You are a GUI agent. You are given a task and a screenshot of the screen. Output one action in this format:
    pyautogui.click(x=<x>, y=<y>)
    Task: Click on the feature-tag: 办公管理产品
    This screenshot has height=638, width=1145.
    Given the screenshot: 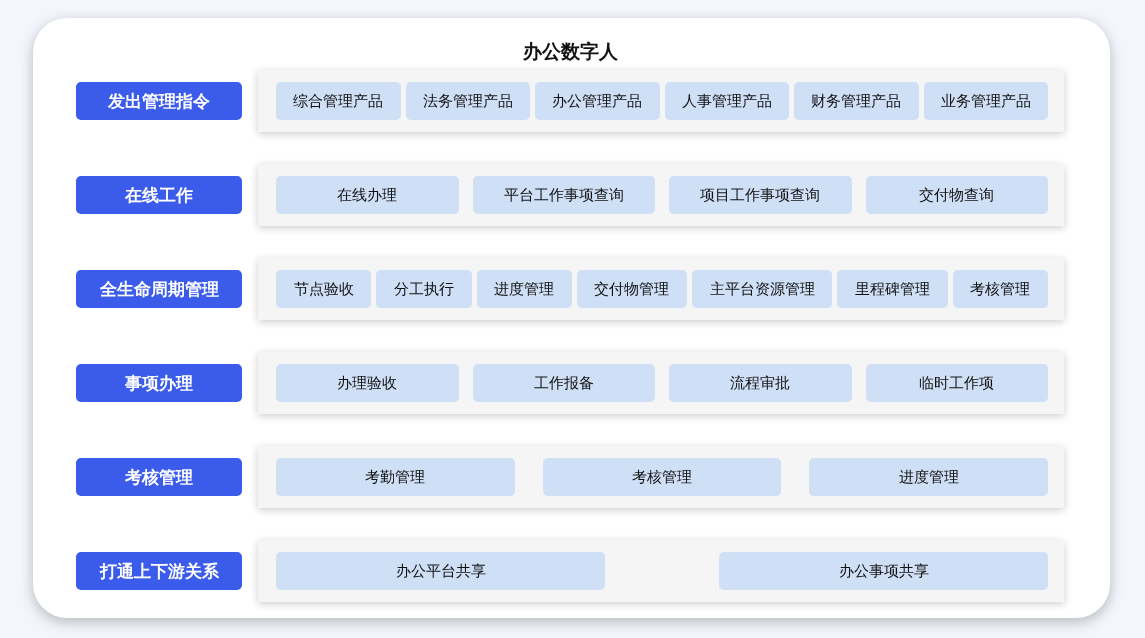 What is the action you would take?
    pyautogui.click(x=597, y=101)
    